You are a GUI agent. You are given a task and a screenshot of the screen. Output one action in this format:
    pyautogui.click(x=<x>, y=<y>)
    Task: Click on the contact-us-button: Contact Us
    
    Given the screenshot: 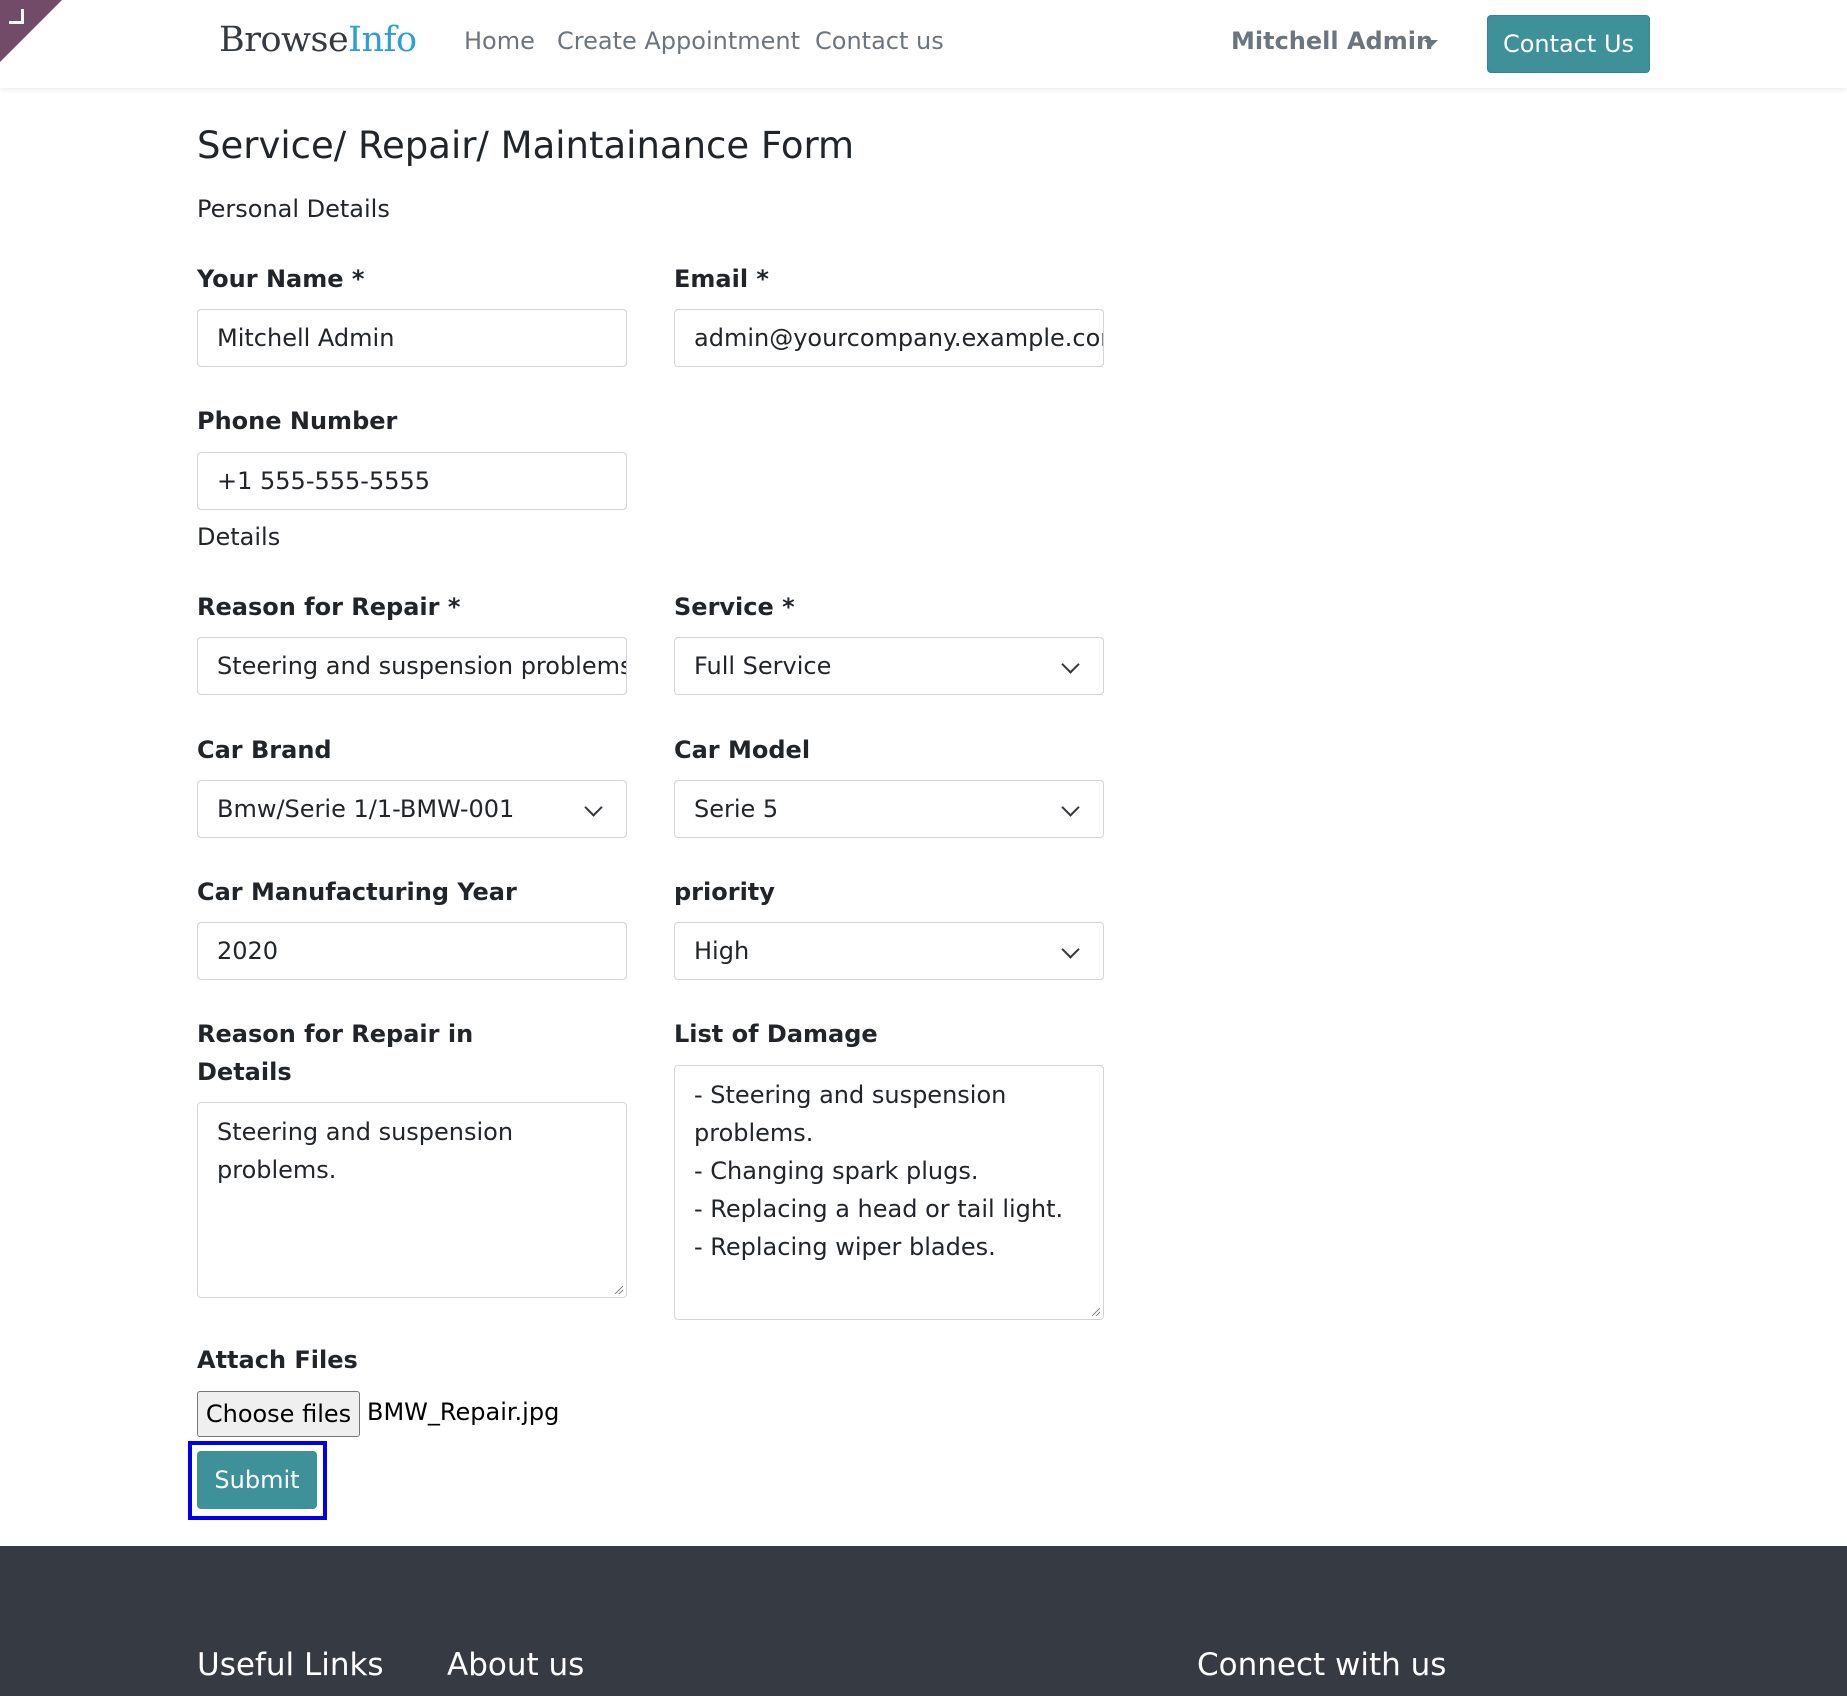 What is the action you would take?
    pyautogui.click(x=1568, y=44)
    